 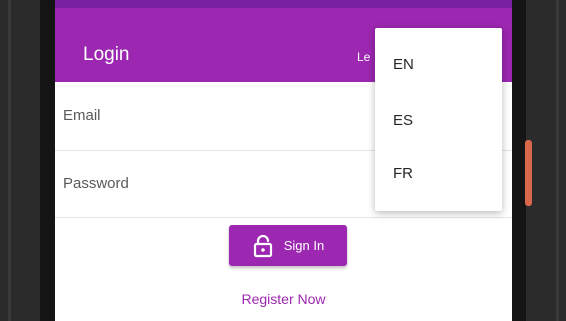 I want to click on lock-open-icon, so click(x=262, y=245).